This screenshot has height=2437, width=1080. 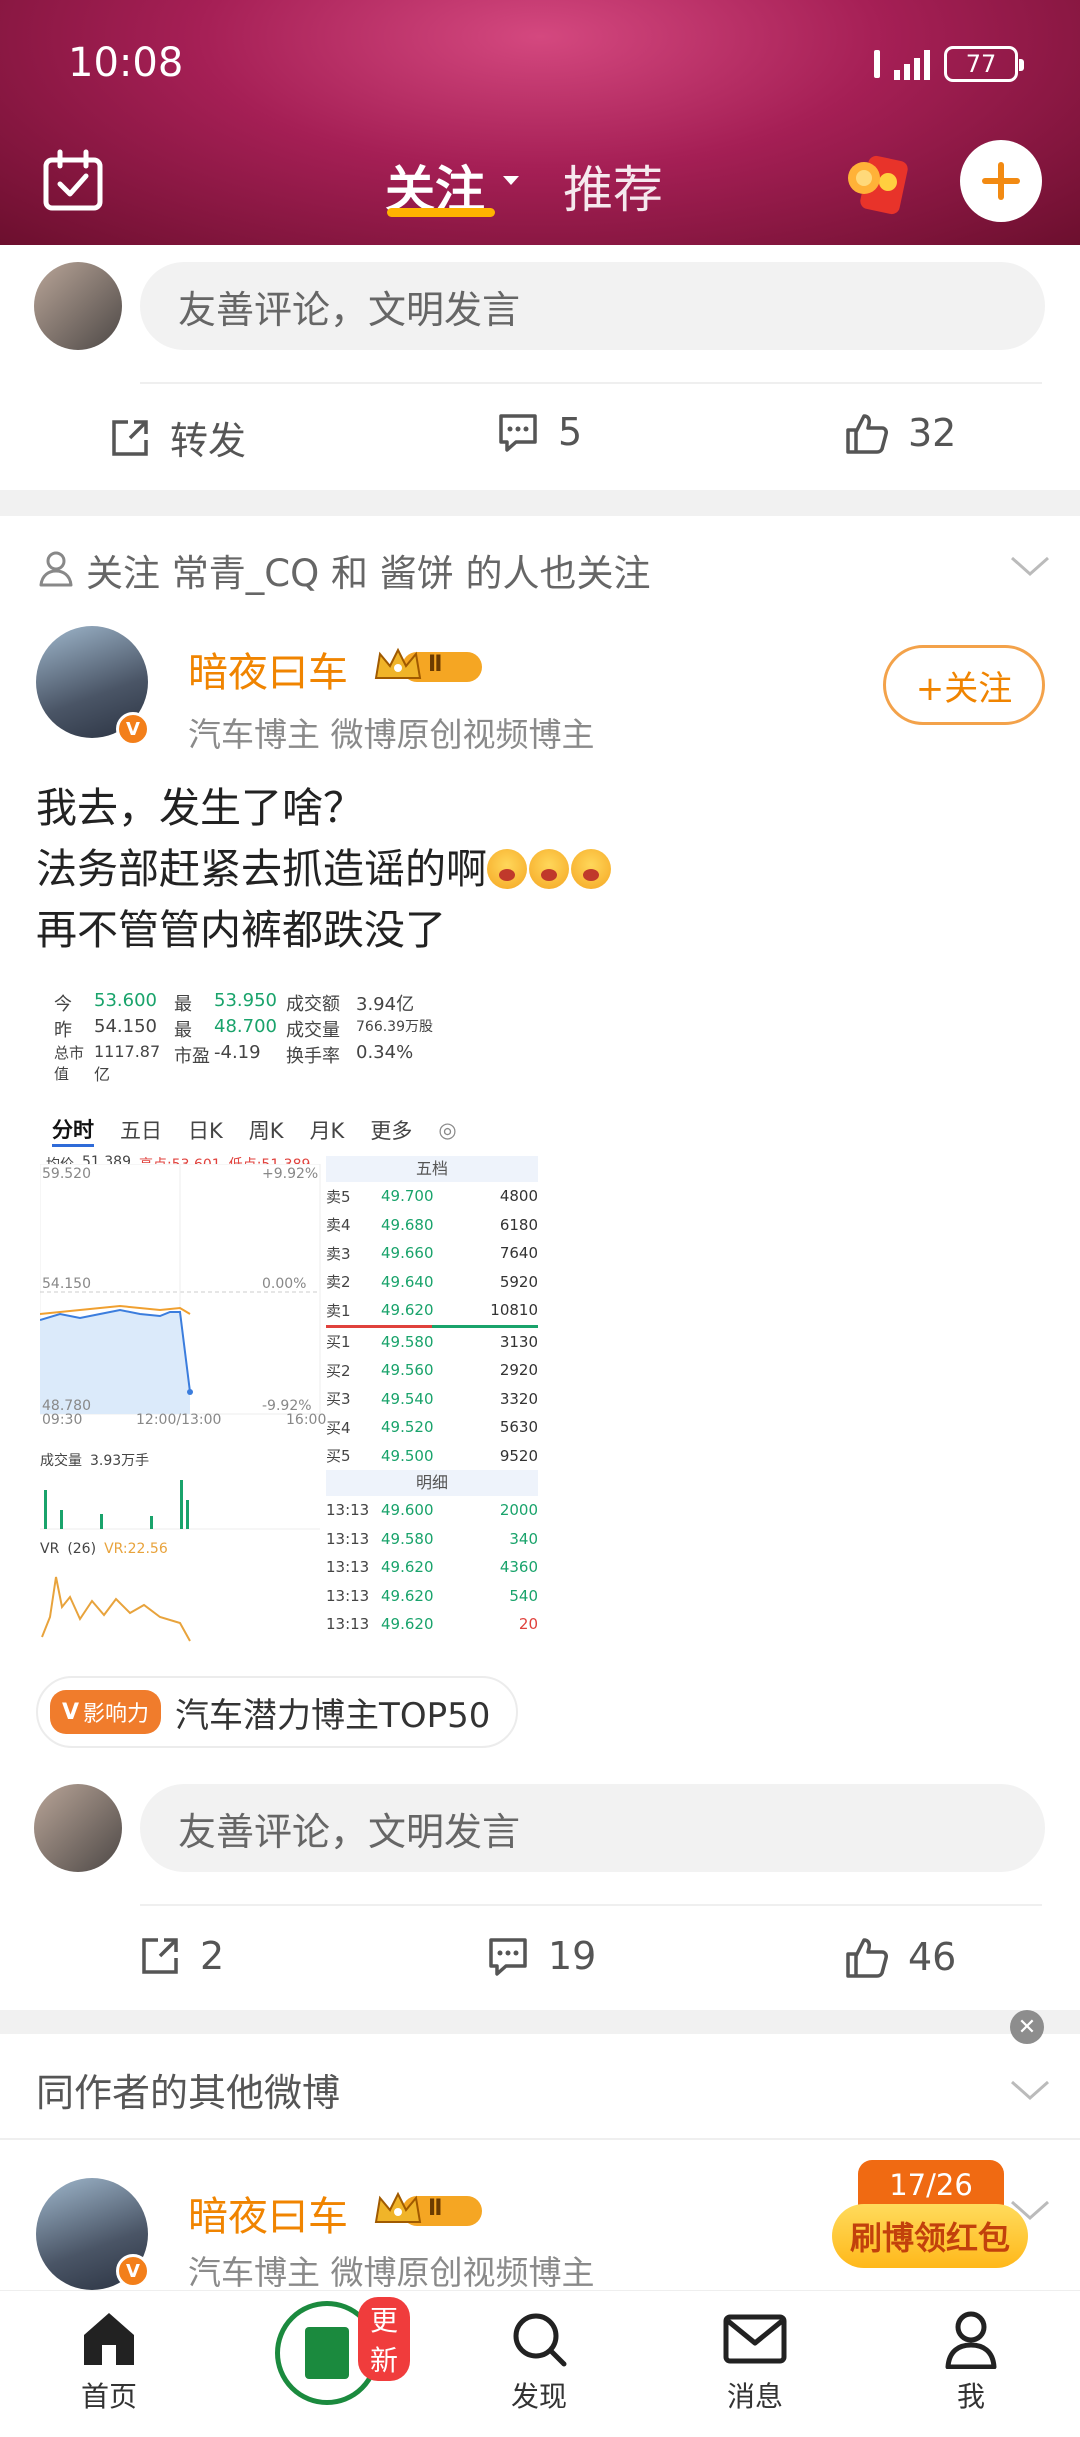 I want to click on post-line-2: 法务部赶紧去抓造谣的啊, so click(x=261, y=869).